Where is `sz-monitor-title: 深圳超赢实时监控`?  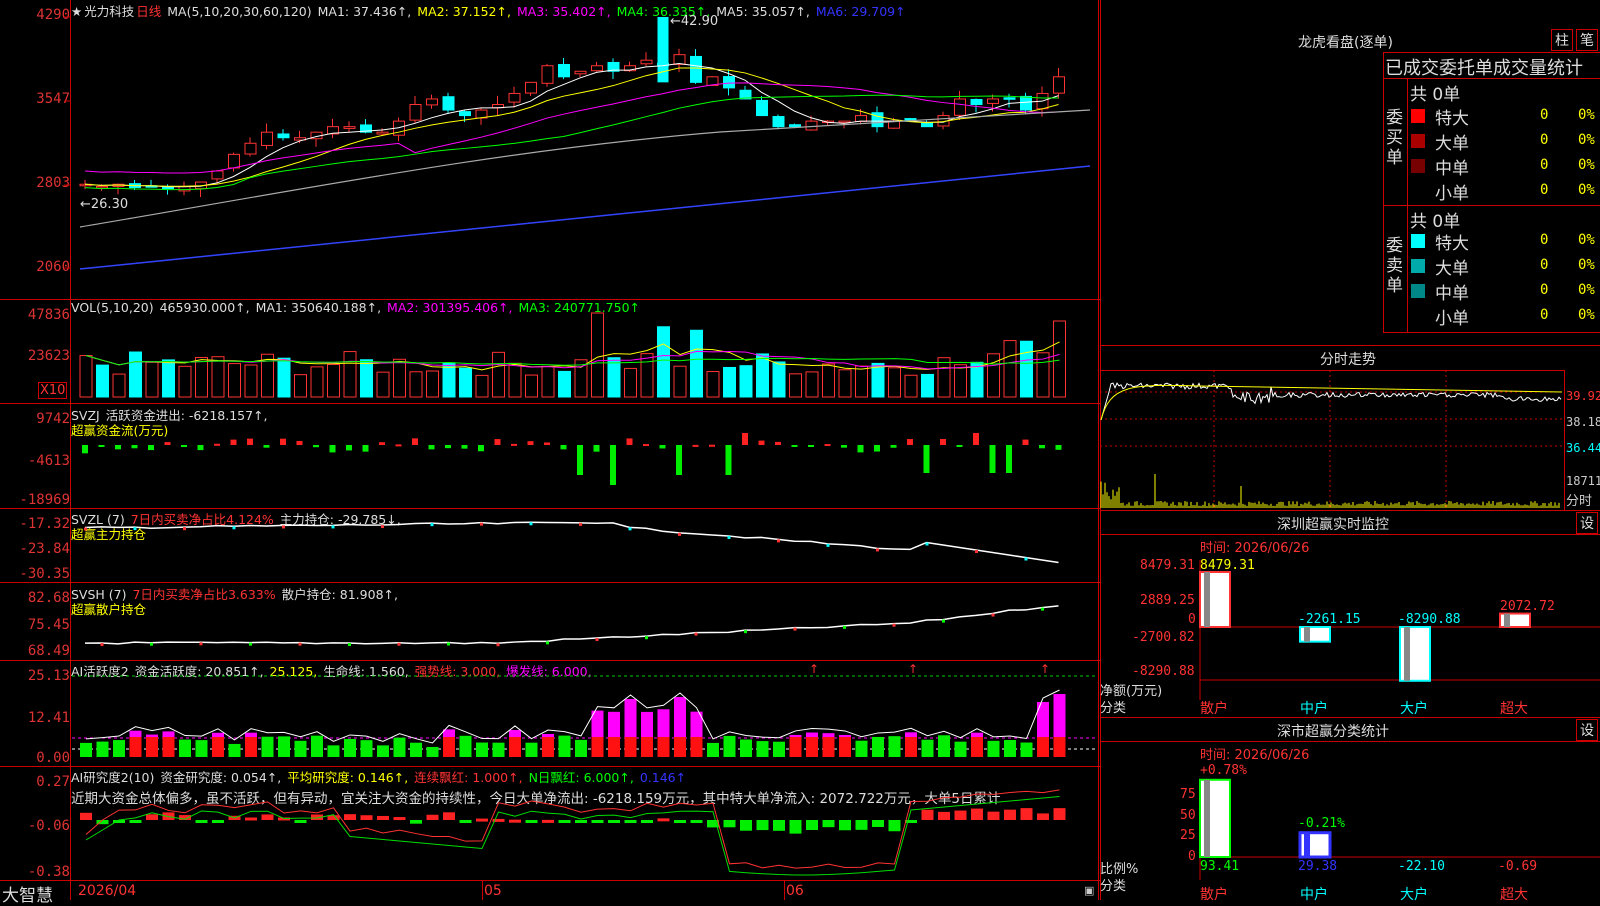
sz-monitor-title: 深圳超赢实时监控 is located at coordinates (1333, 525).